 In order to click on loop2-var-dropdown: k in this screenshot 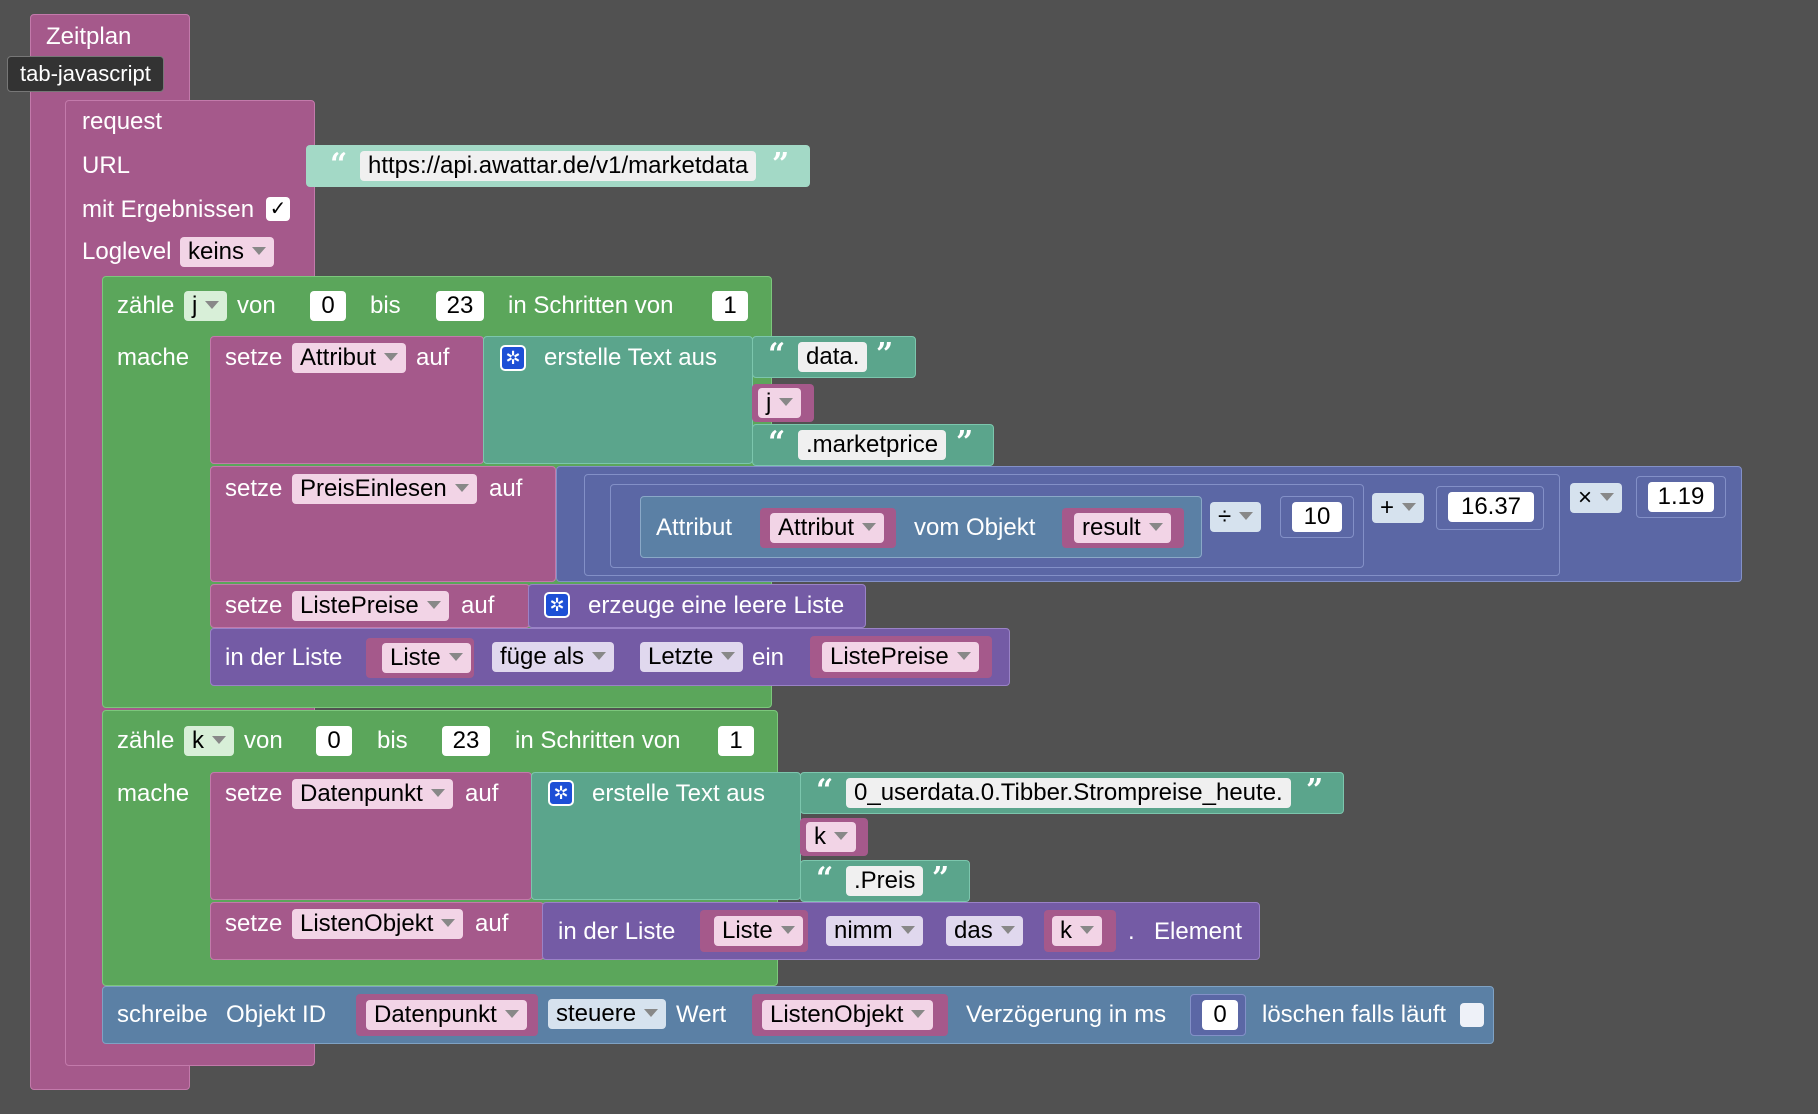, I will do `click(209, 741)`.